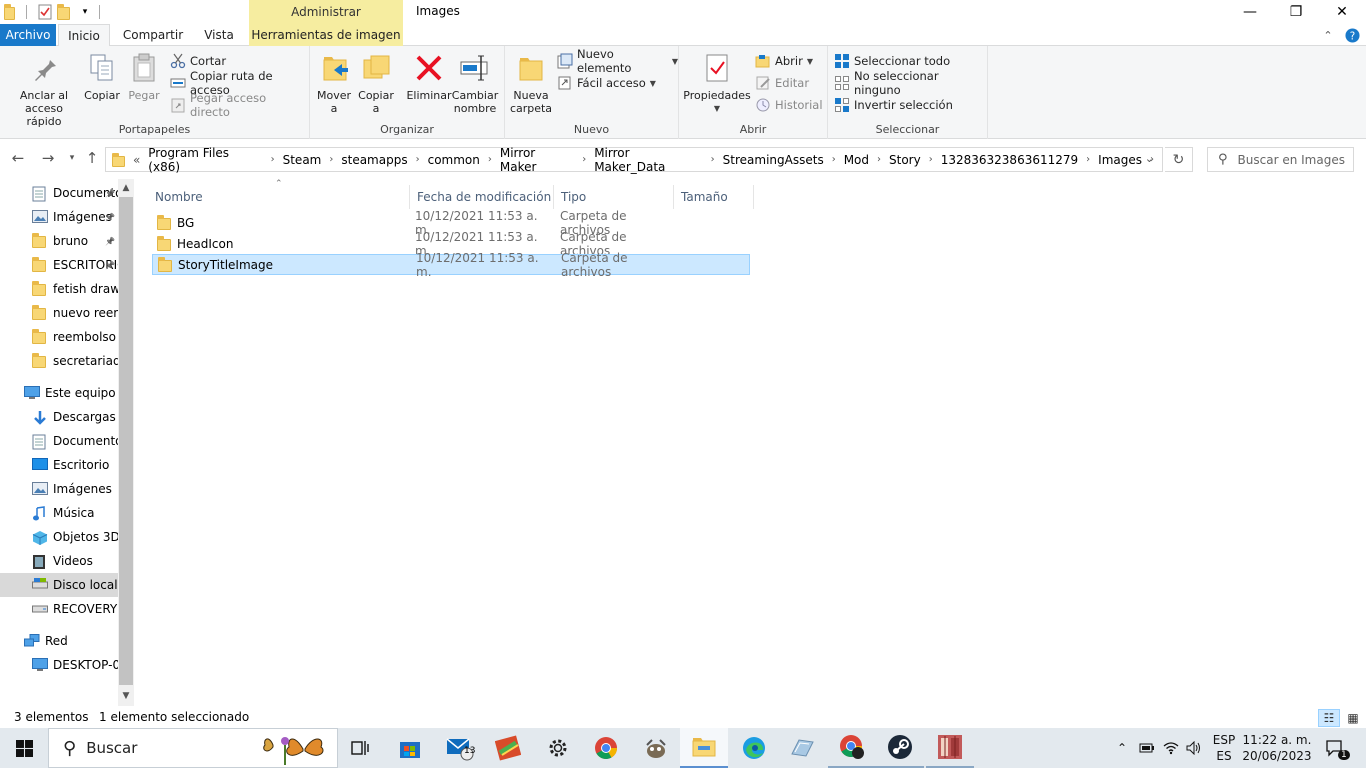 This screenshot has height=768, width=1366. Describe the element at coordinates (1280, 159) in the screenshot. I see `search-box: ⚲ Buscar en Images` at that location.